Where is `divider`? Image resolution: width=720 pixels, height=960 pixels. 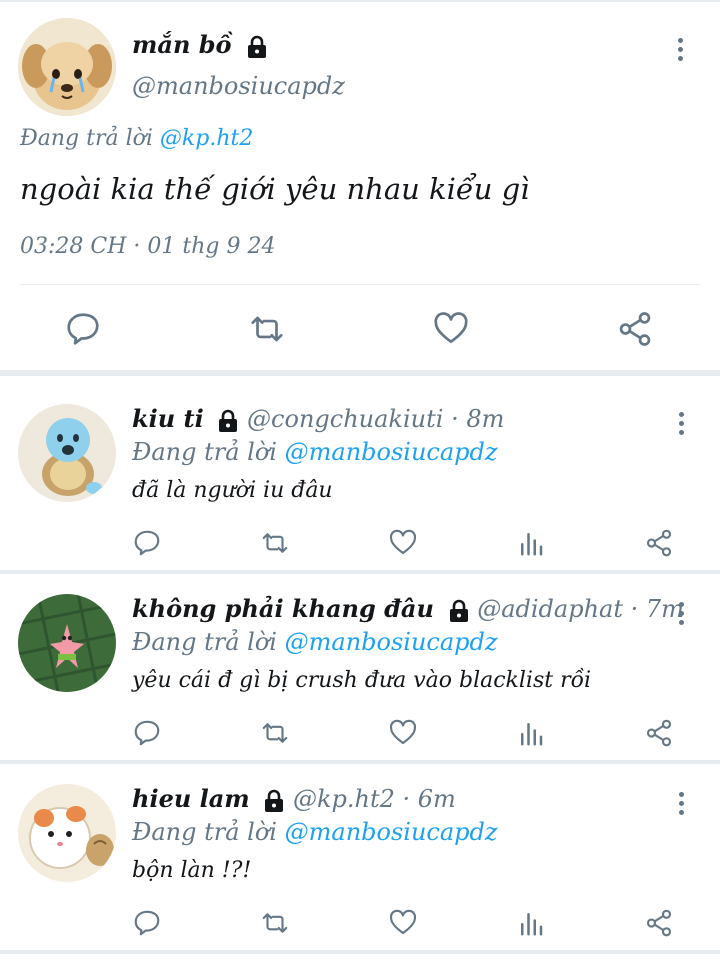
divider is located at coordinates (360, 284).